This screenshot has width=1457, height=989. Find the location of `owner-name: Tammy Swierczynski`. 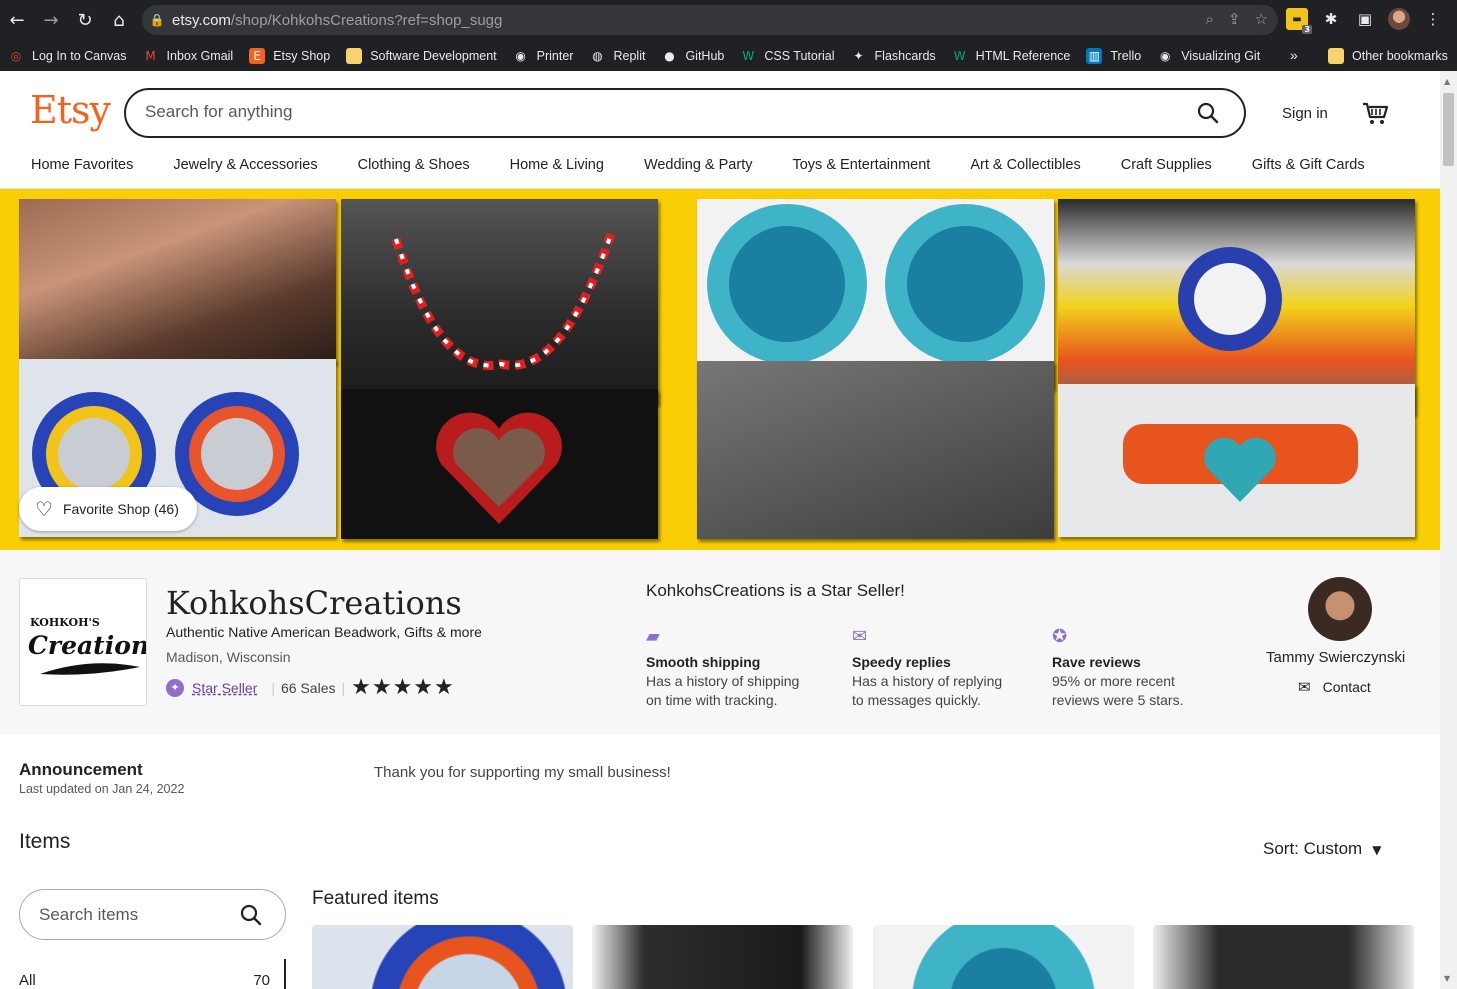

owner-name: Tammy Swierczynski is located at coordinates (1335, 657).